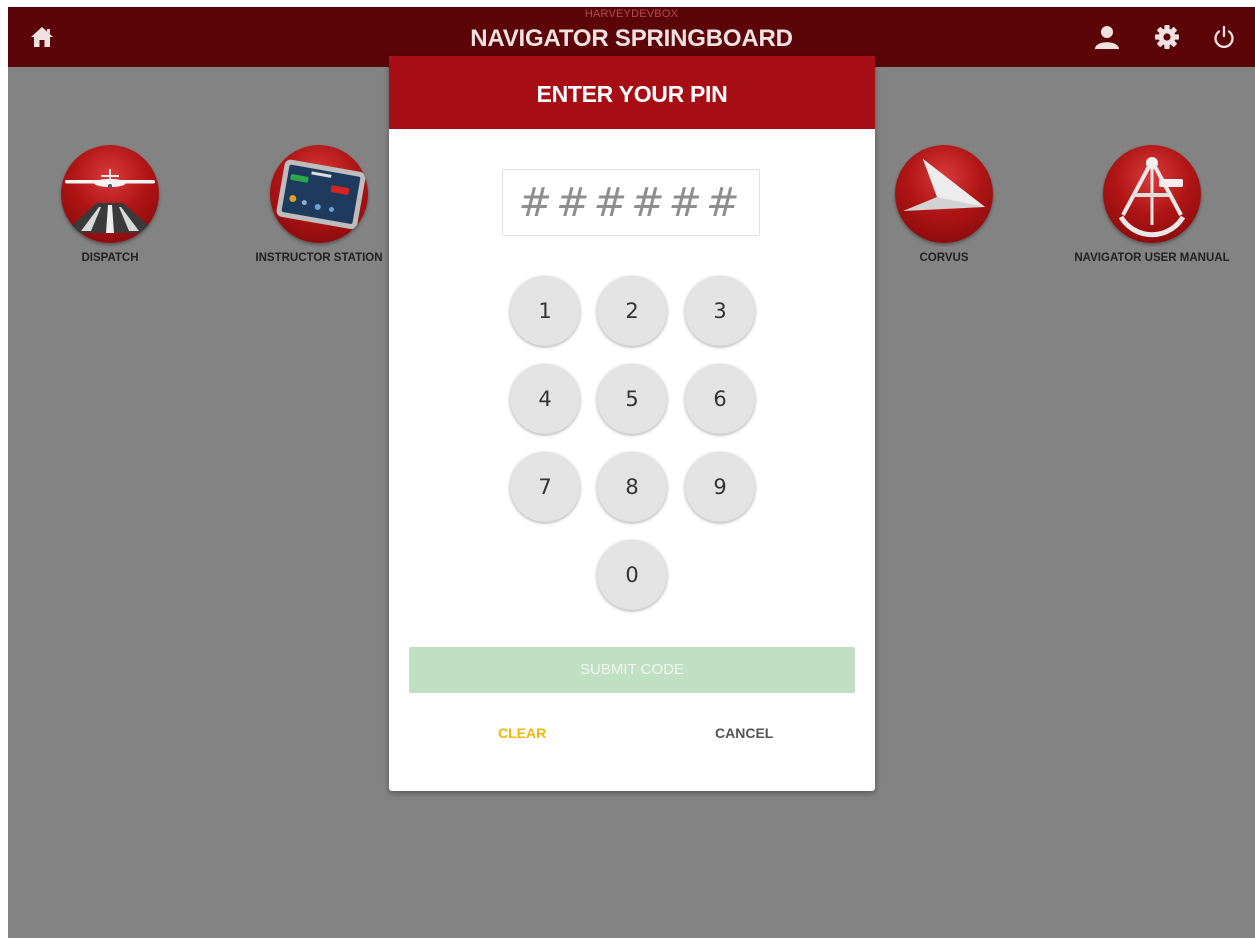 This screenshot has height=938, width=1255. I want to click on sextant-icon, so click(1152, 194).